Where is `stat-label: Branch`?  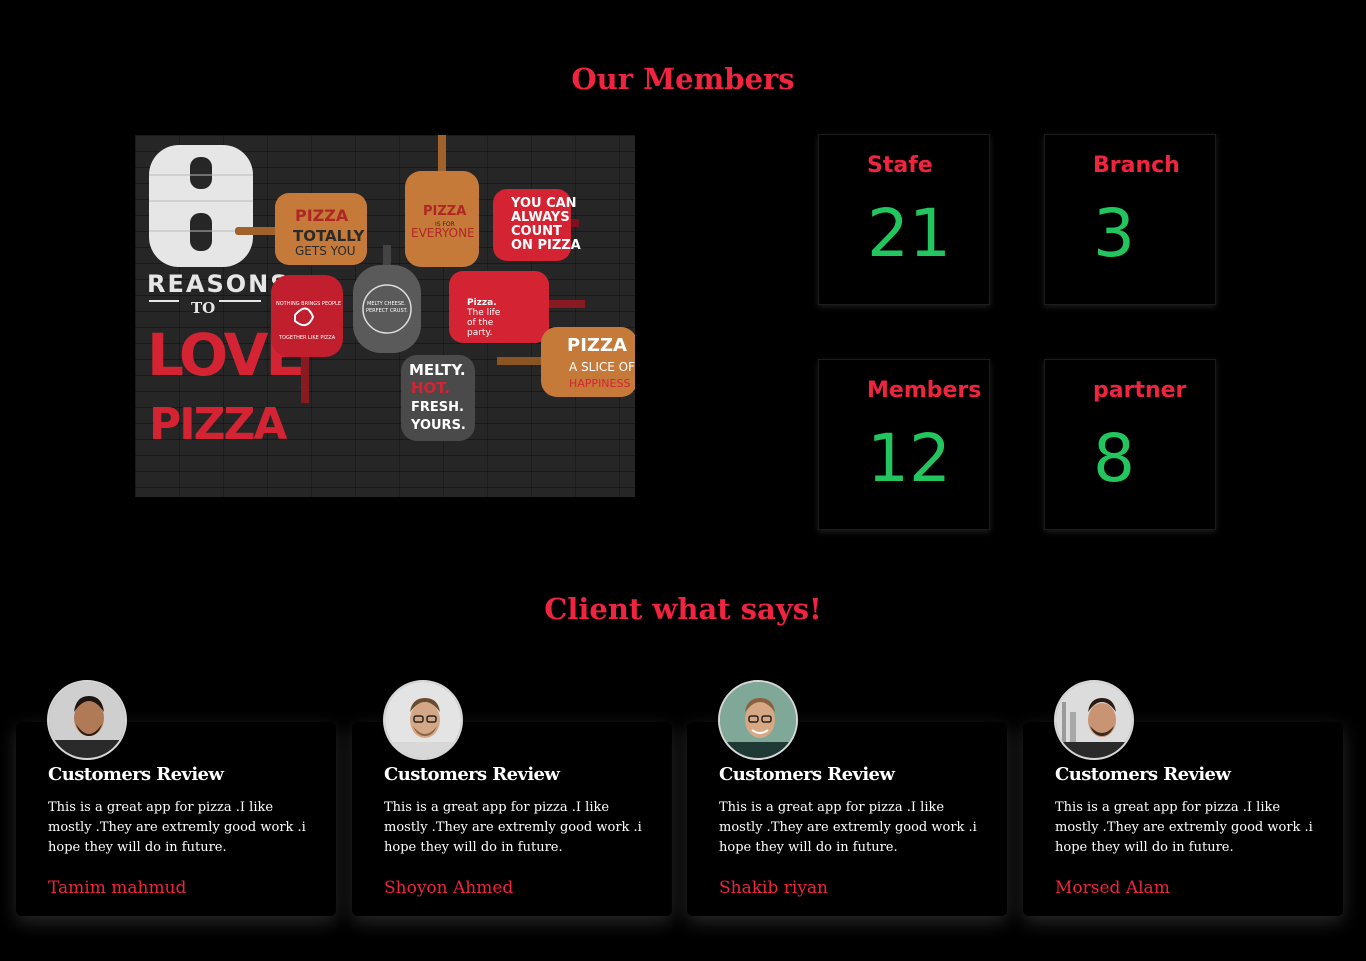 stat-label: Branch is located at coordinates (1136, 165).